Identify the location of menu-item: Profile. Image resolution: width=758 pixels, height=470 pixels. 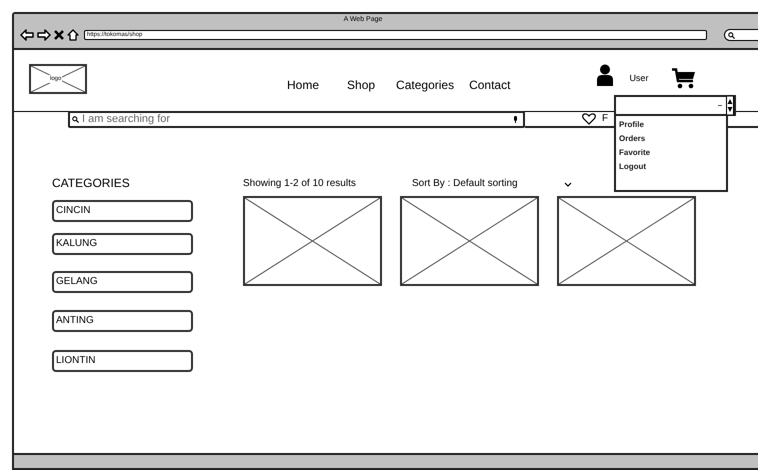
(672, 125).